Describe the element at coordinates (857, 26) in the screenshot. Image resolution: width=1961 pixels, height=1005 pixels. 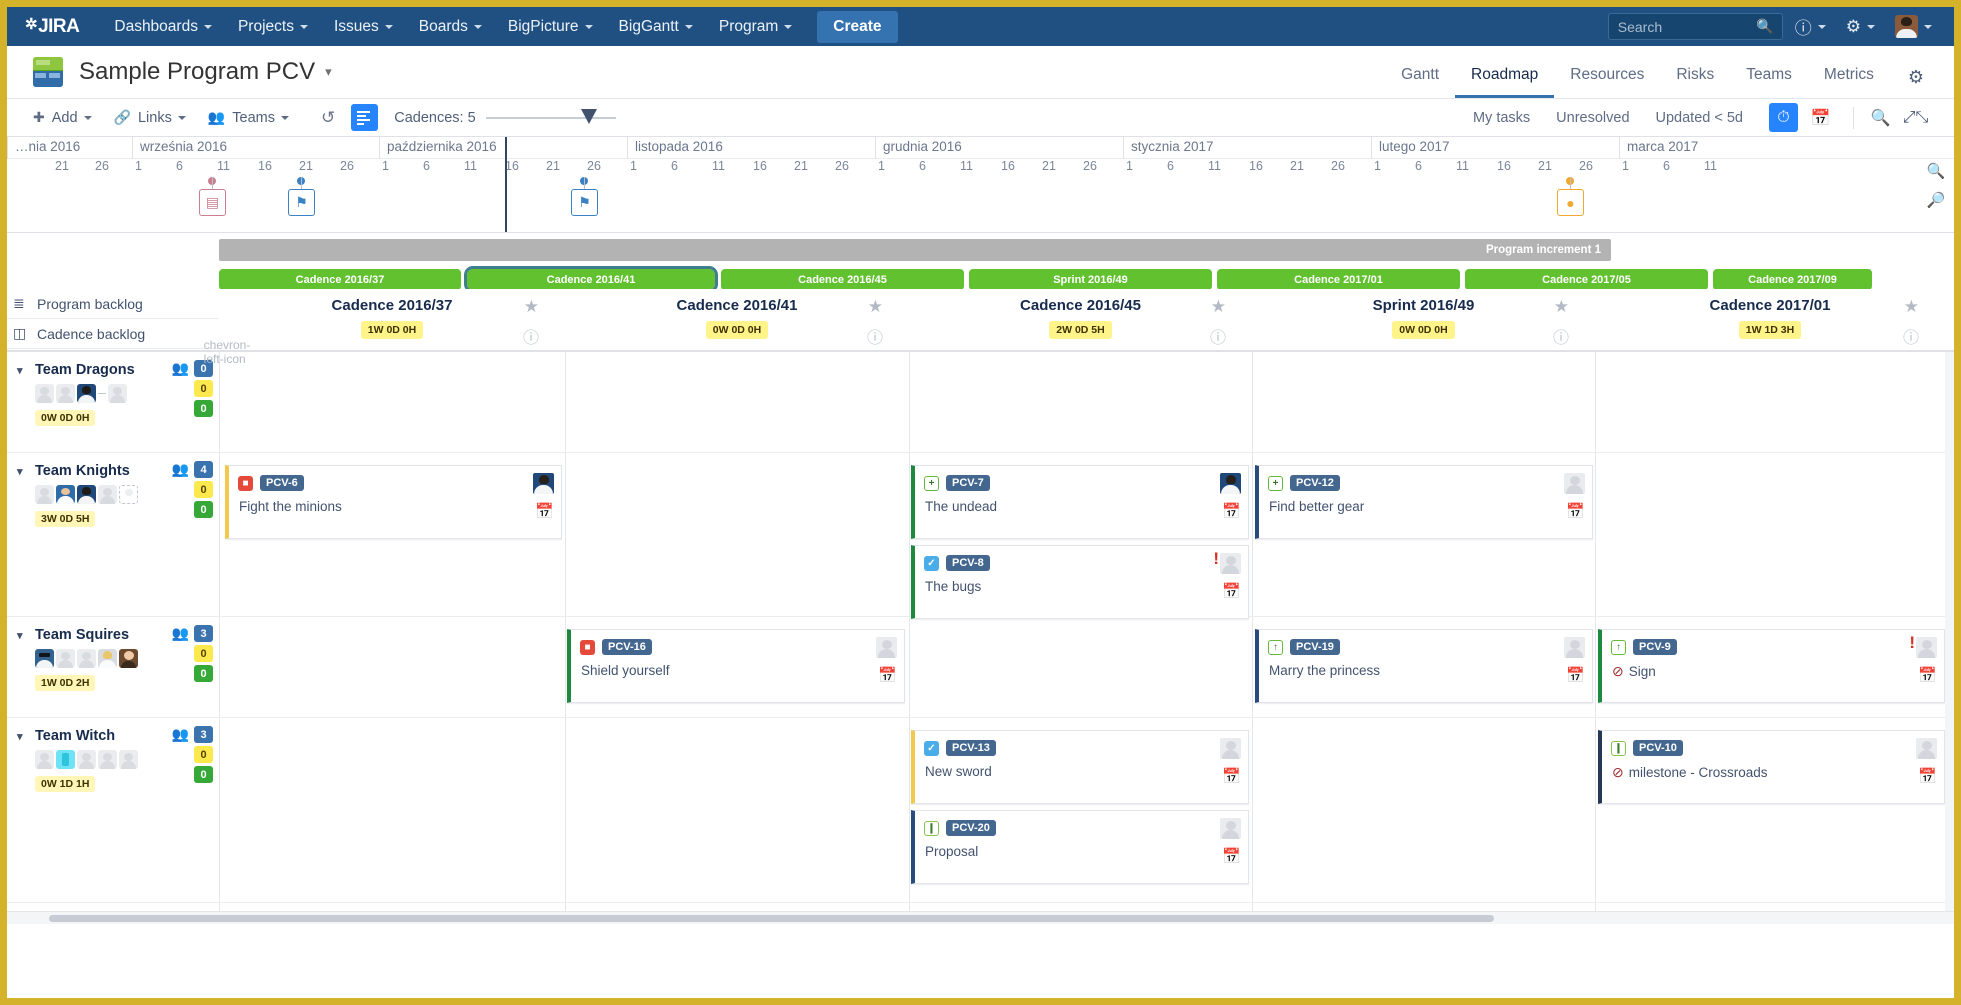
I see `create-button: Create` at that location.